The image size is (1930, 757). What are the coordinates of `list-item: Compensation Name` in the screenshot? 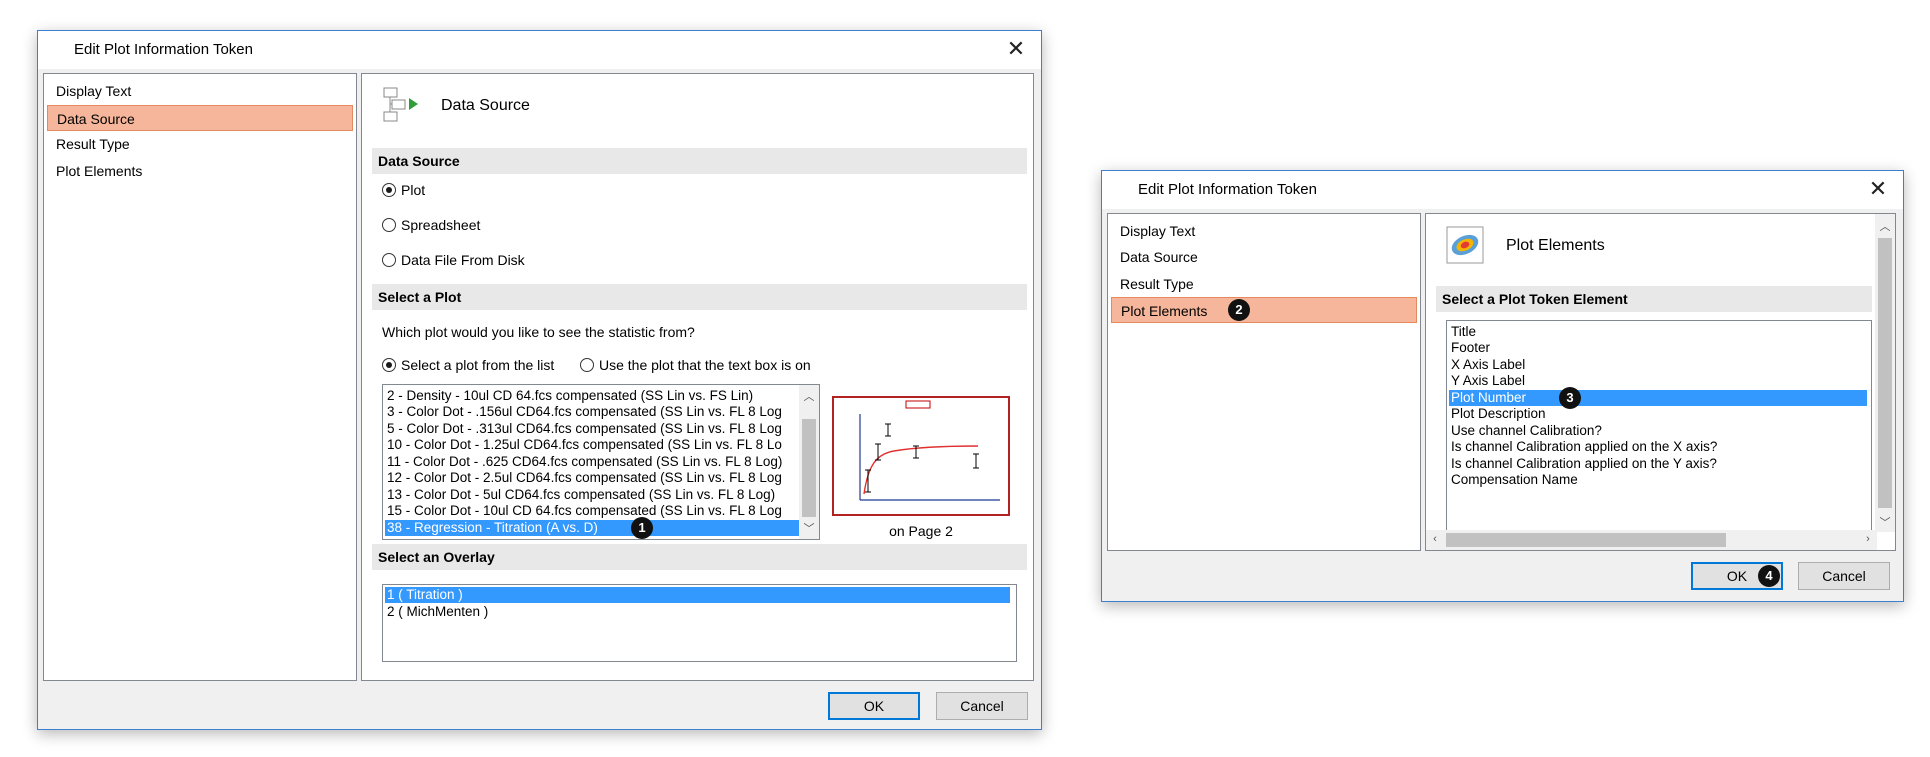 It's located at (1513, 480).